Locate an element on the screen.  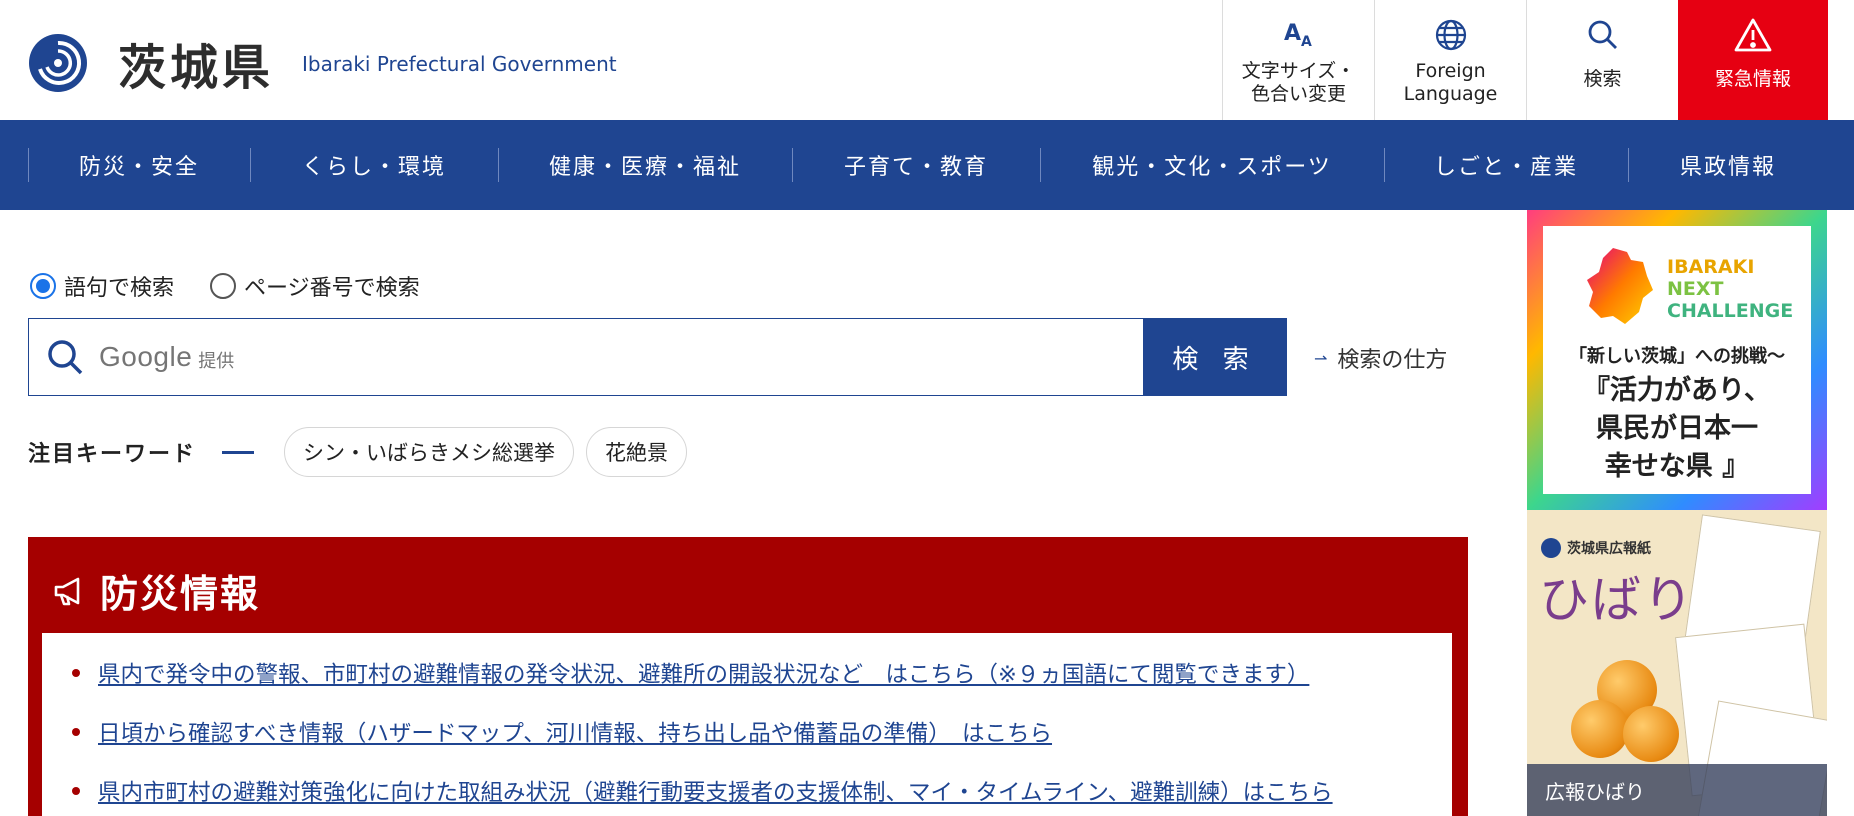
search-box: Google 提供 検 索 is located at coordinates (657, 357).